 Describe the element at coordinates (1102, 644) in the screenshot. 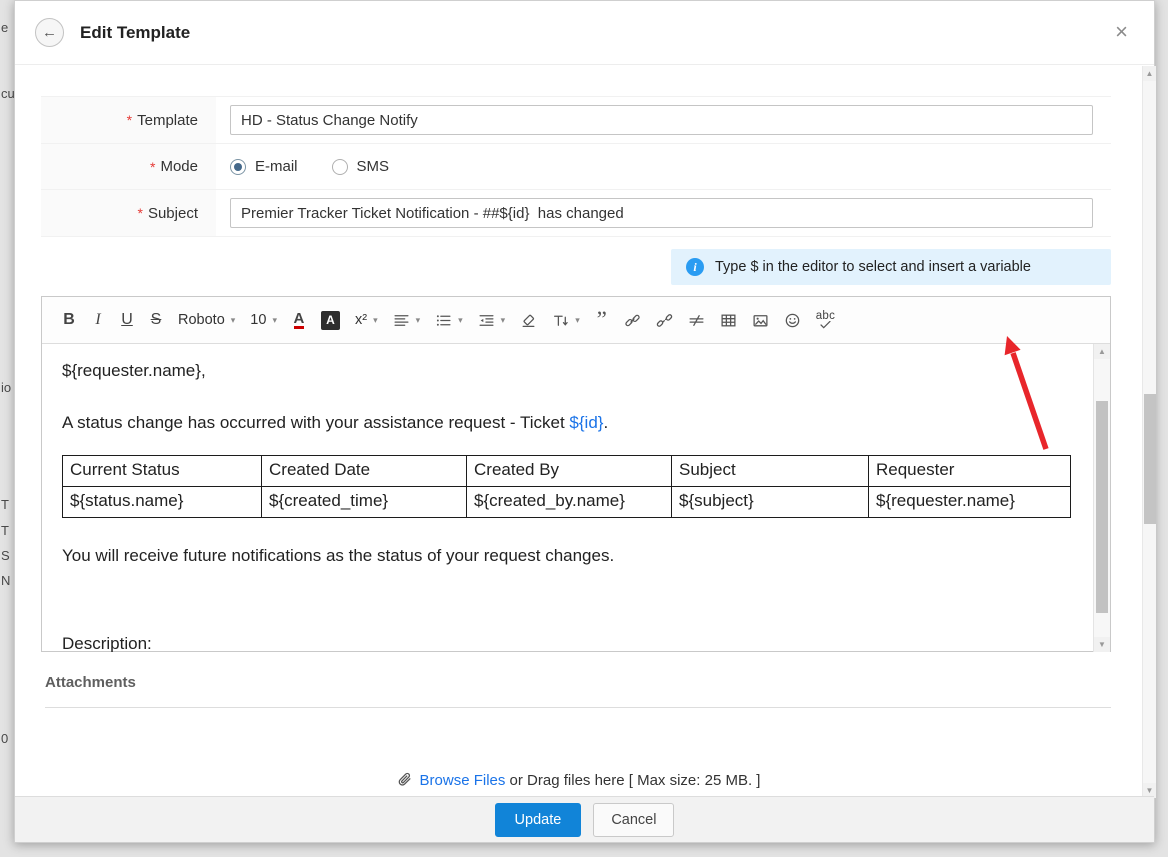

I see `scroll-down-icon: ▼` at that location.